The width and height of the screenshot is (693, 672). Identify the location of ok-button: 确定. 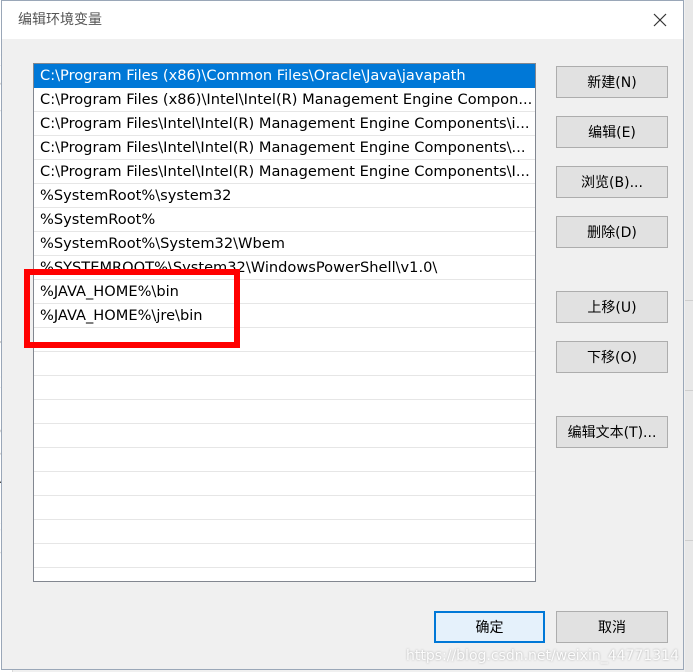
(489, 627).